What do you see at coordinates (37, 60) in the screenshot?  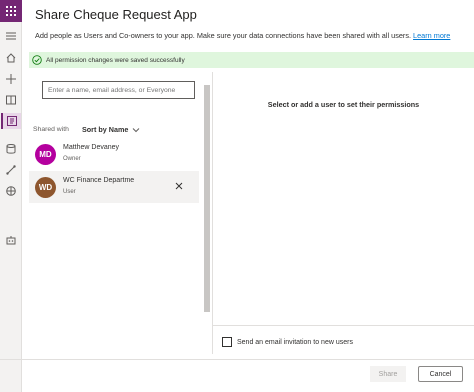 I see `check-circle-icon` at bounding box center [37, 60].